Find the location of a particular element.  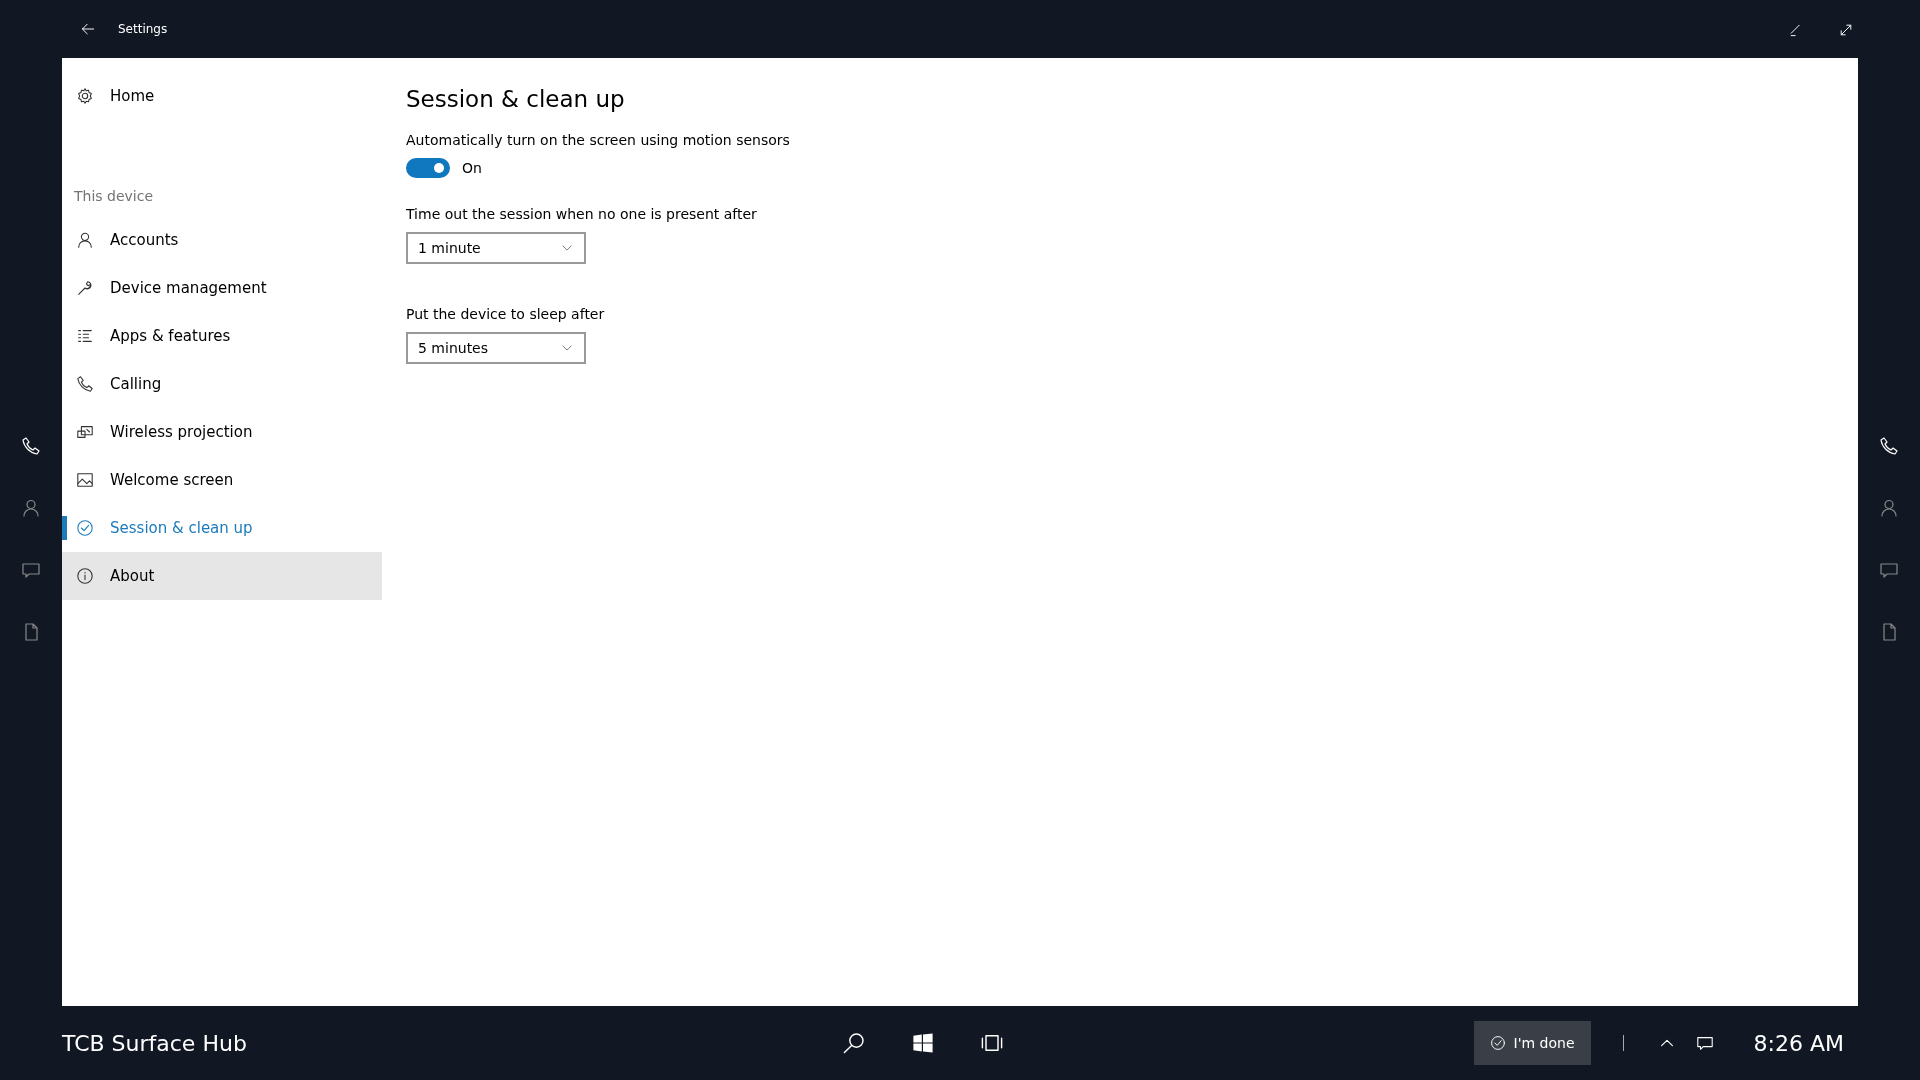

page-title: Session & clean up is located at coordinates (516, 99).